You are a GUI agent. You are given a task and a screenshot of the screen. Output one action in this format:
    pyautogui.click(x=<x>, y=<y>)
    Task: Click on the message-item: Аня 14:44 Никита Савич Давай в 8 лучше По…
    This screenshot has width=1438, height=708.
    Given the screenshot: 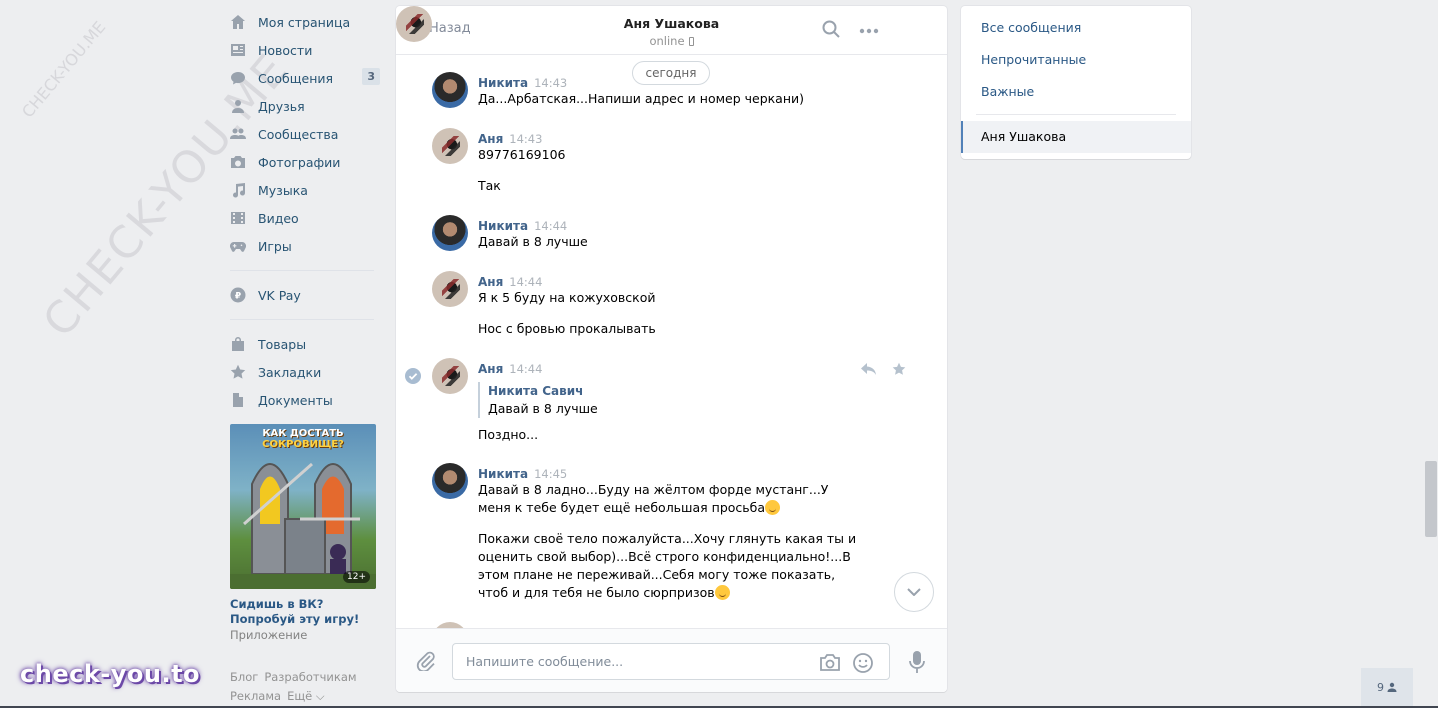 What is the action you would take?
    pyautogui.click(x=652, y=403)
    